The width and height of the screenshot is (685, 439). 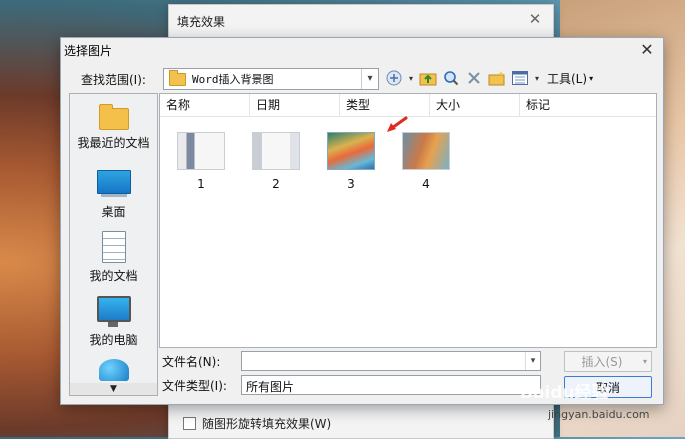 I want to click on recent-folder-icon, so click(x=113, y=117).